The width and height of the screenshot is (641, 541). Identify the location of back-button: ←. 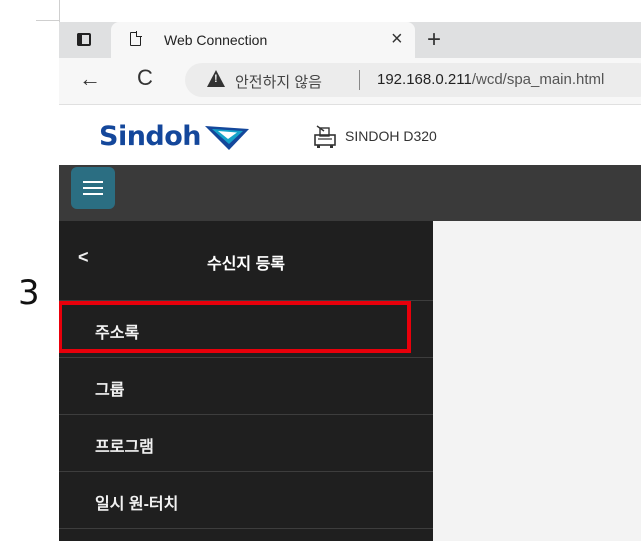
(90, 79).